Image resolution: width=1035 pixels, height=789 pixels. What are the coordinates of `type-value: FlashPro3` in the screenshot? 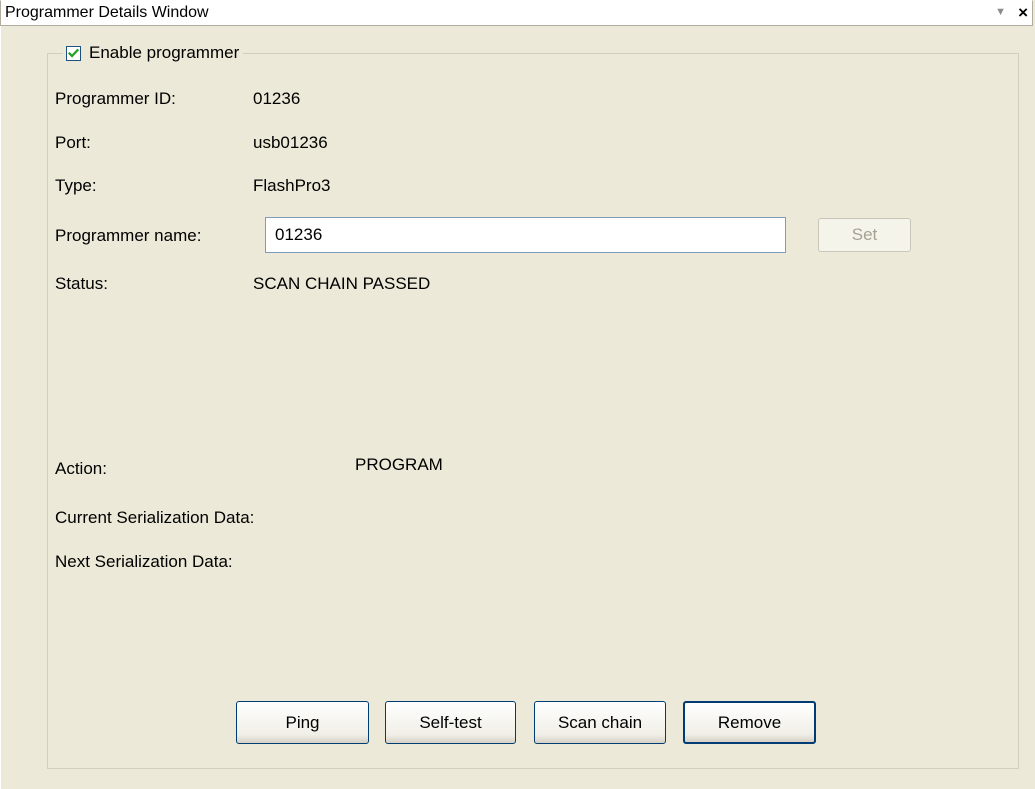 It's located at (292, 185).